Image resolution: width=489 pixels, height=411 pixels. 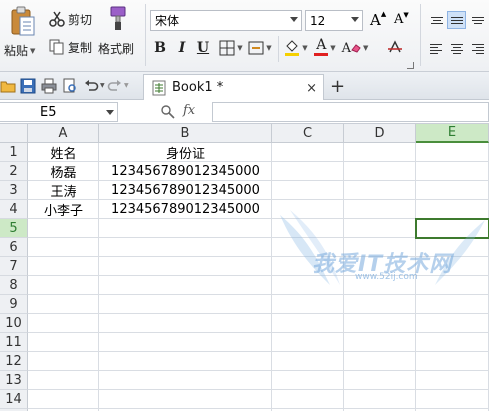 I want to click on cell-a1: 姓名, so click(x=63, y=152).